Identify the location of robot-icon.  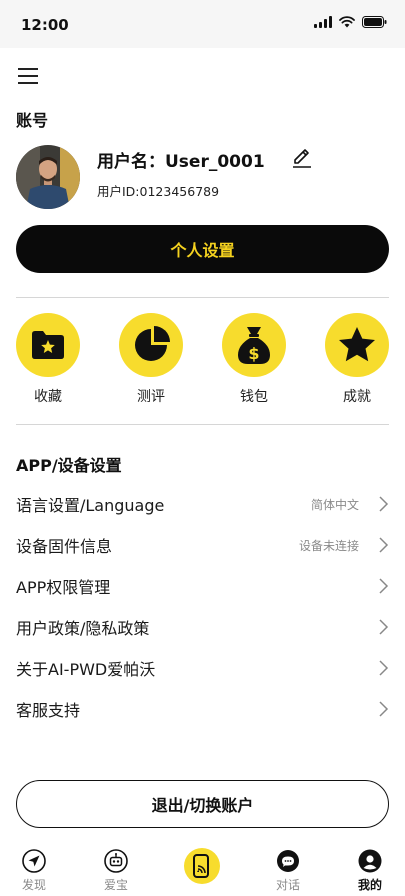
(116, 861).